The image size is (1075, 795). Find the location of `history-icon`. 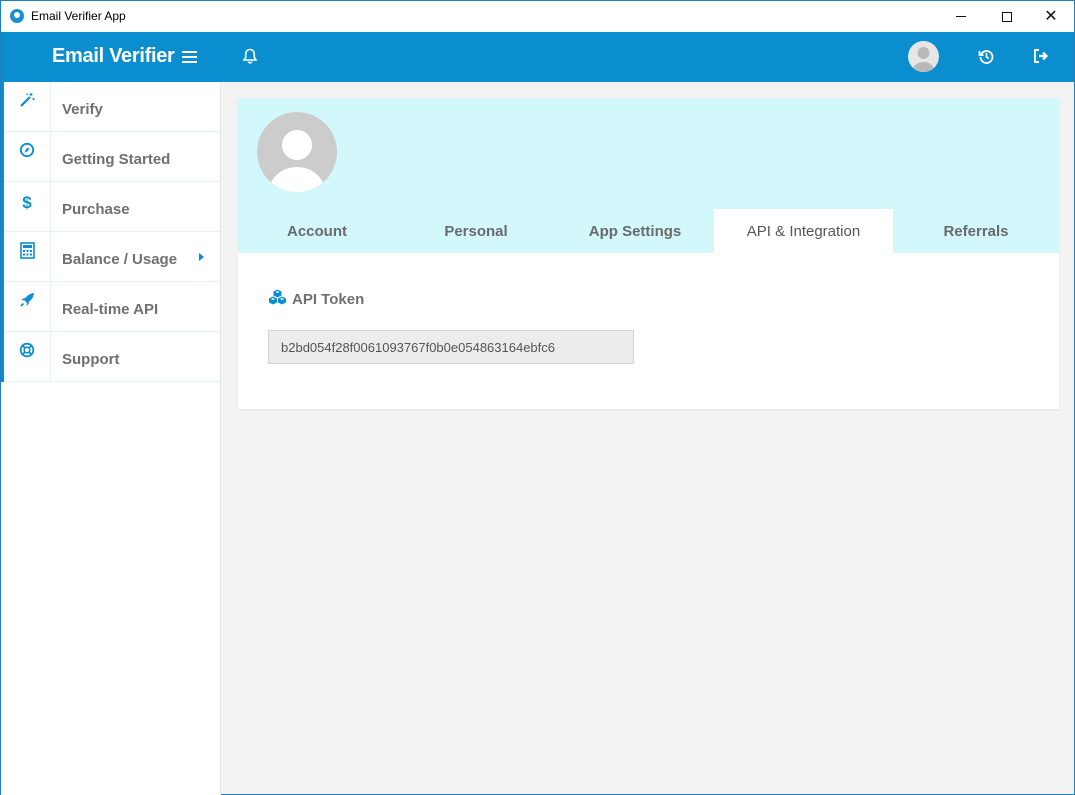

history-icon is located at coordinates (986, 59).